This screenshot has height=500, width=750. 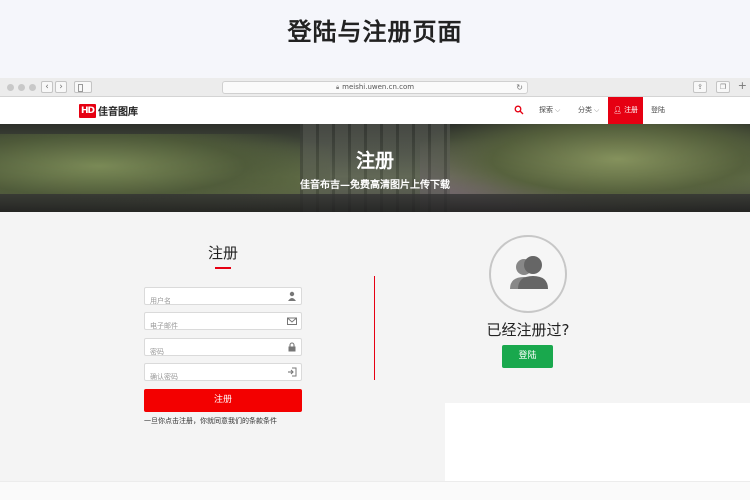 What do you see at coordinates (292, 296) in the screenshot?
I see `user-icon` at bounding box center [292, 296].